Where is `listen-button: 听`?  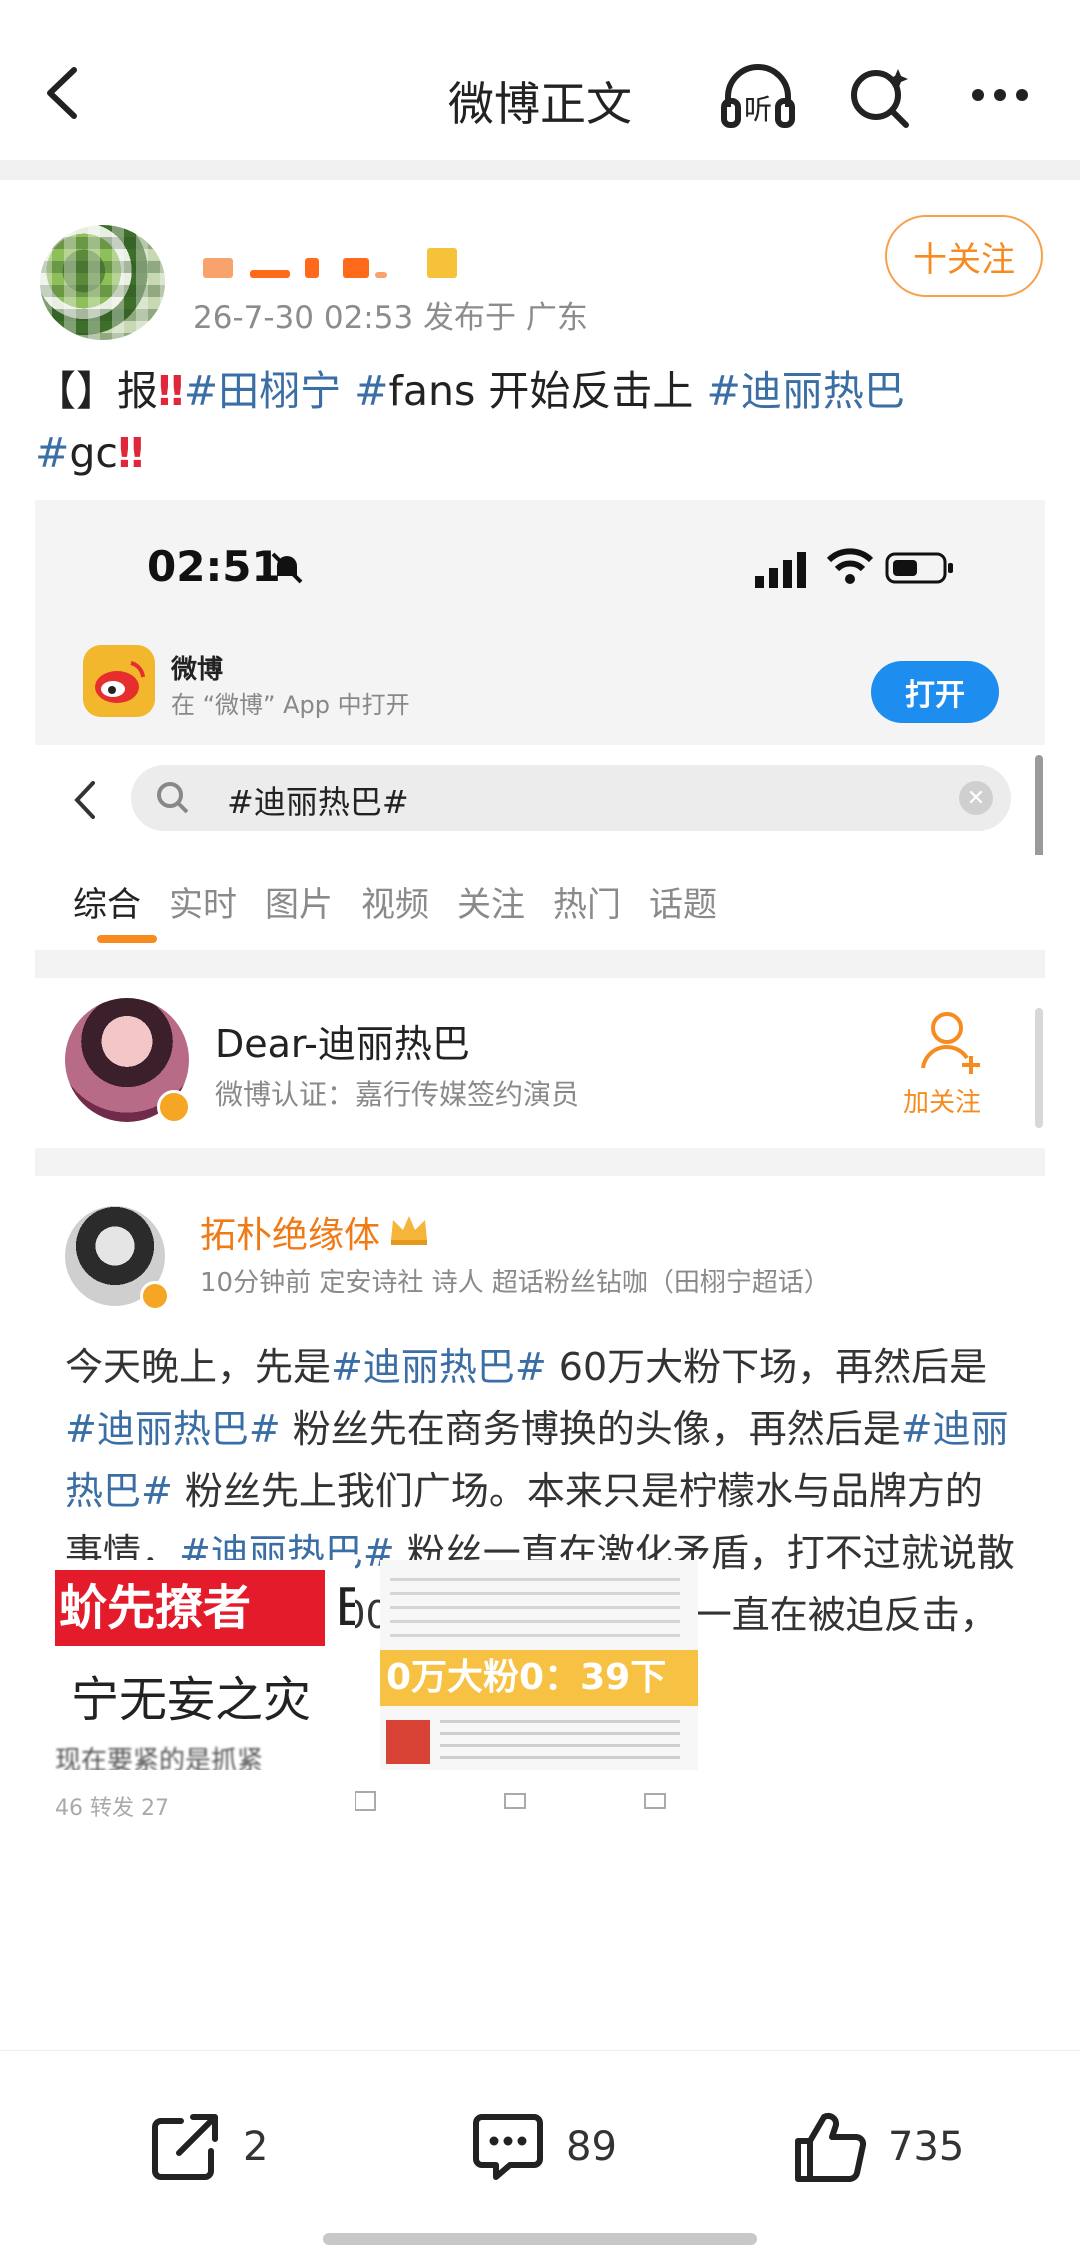
listen-button: 听 is located at coordinates (758, 95).